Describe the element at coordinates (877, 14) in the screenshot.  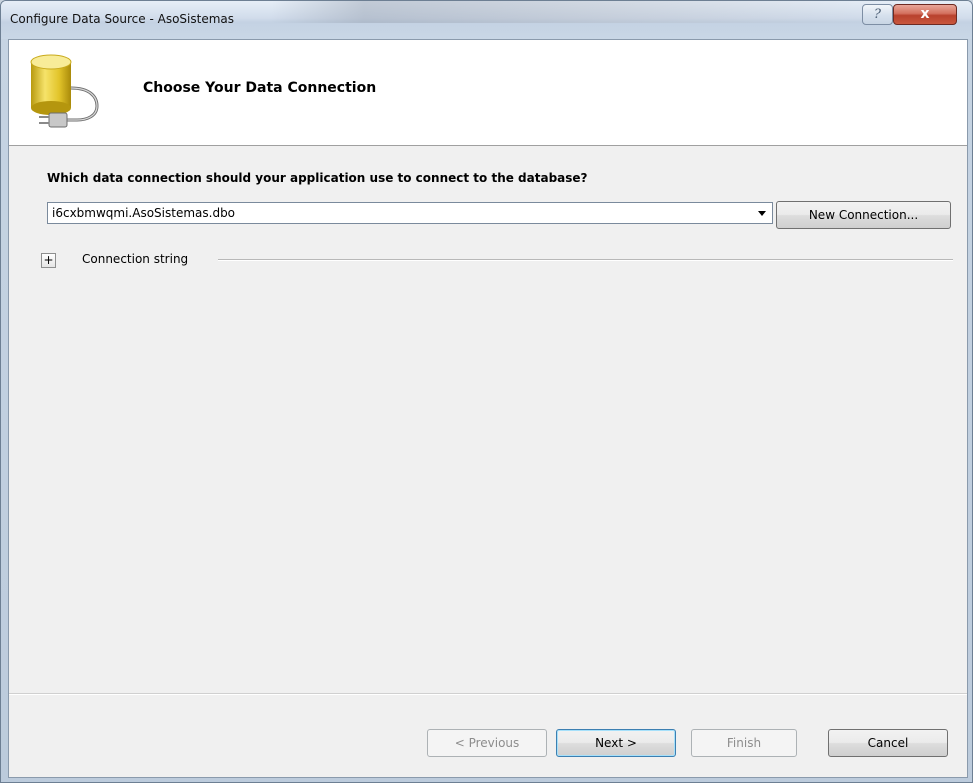
I see `help-button: ?` at that location.